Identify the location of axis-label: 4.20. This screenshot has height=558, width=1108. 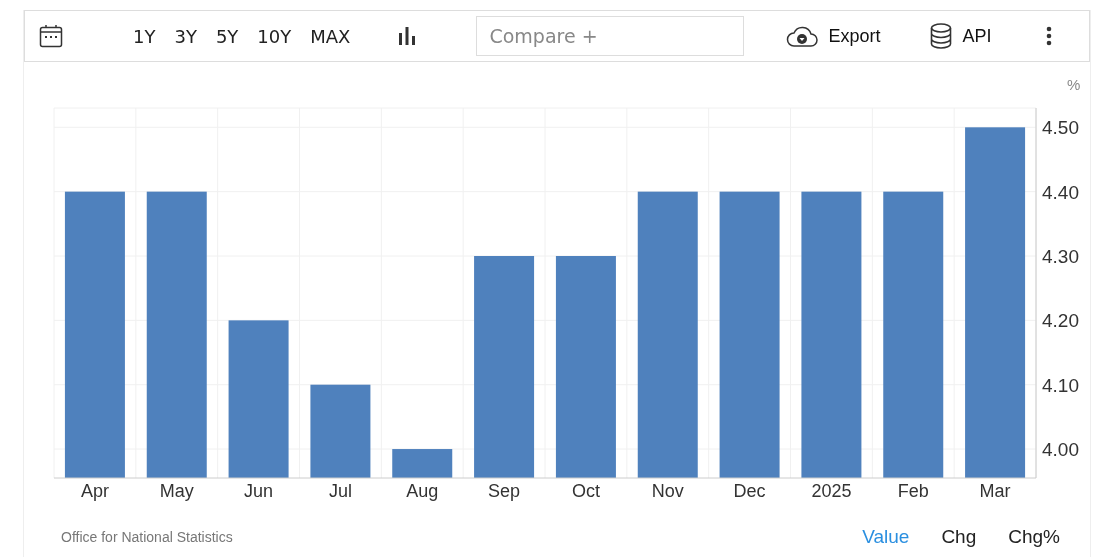
(1060, 321).